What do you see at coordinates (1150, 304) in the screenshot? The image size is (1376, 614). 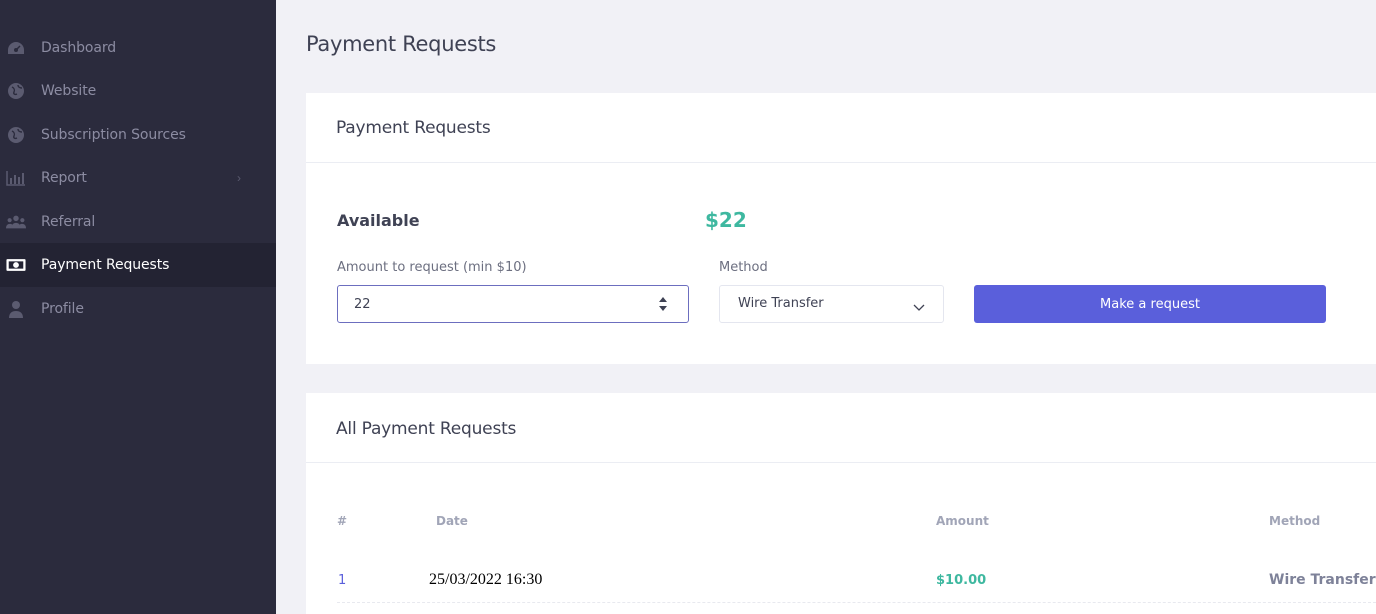 I see `make-request-button: Make a request` at bounding box center [1150, 304].